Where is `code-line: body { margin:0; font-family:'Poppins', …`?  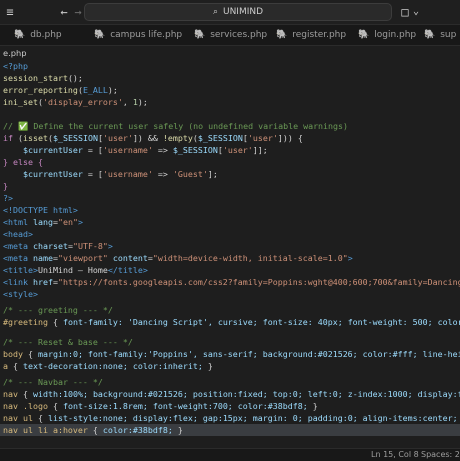 code-line: body { margin:0; font-family:'Poppins', … is located at coordinates (231, 354).